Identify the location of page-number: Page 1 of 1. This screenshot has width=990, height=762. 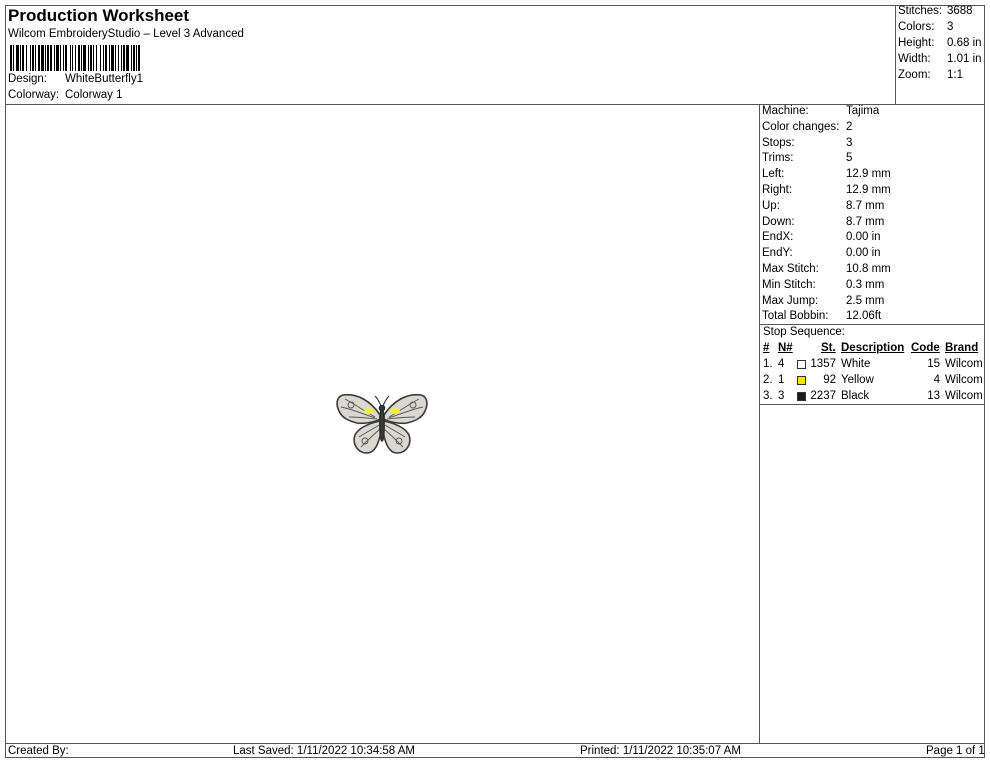
(955, 751).